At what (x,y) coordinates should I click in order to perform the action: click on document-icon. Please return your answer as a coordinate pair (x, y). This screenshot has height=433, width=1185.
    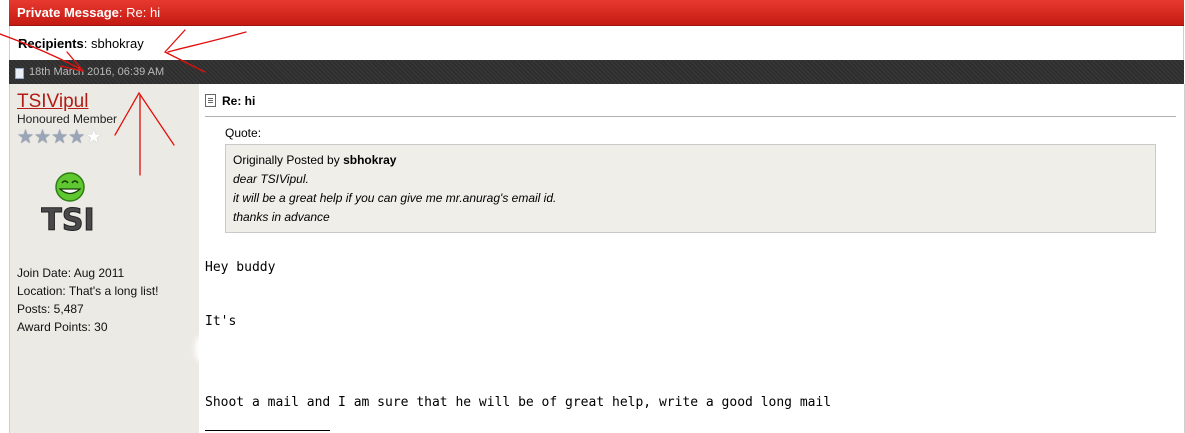
    Looking at the image, I should click on (19, 73).